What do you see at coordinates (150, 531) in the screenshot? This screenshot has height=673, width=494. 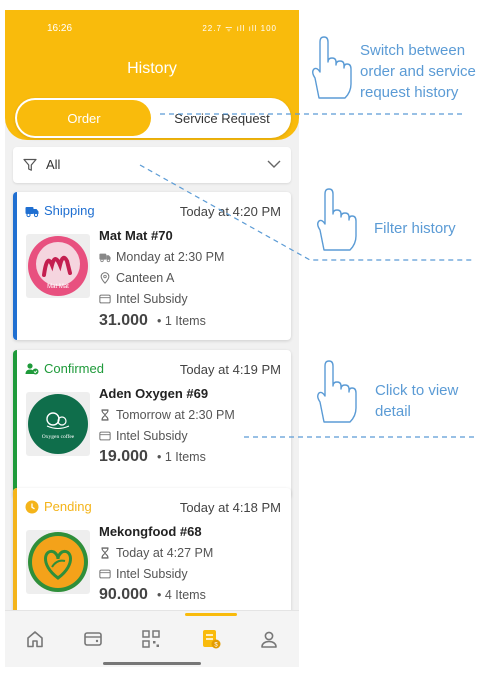 I see `restaurant-name: Mekongfood #68` at bounding box center [150, 531].